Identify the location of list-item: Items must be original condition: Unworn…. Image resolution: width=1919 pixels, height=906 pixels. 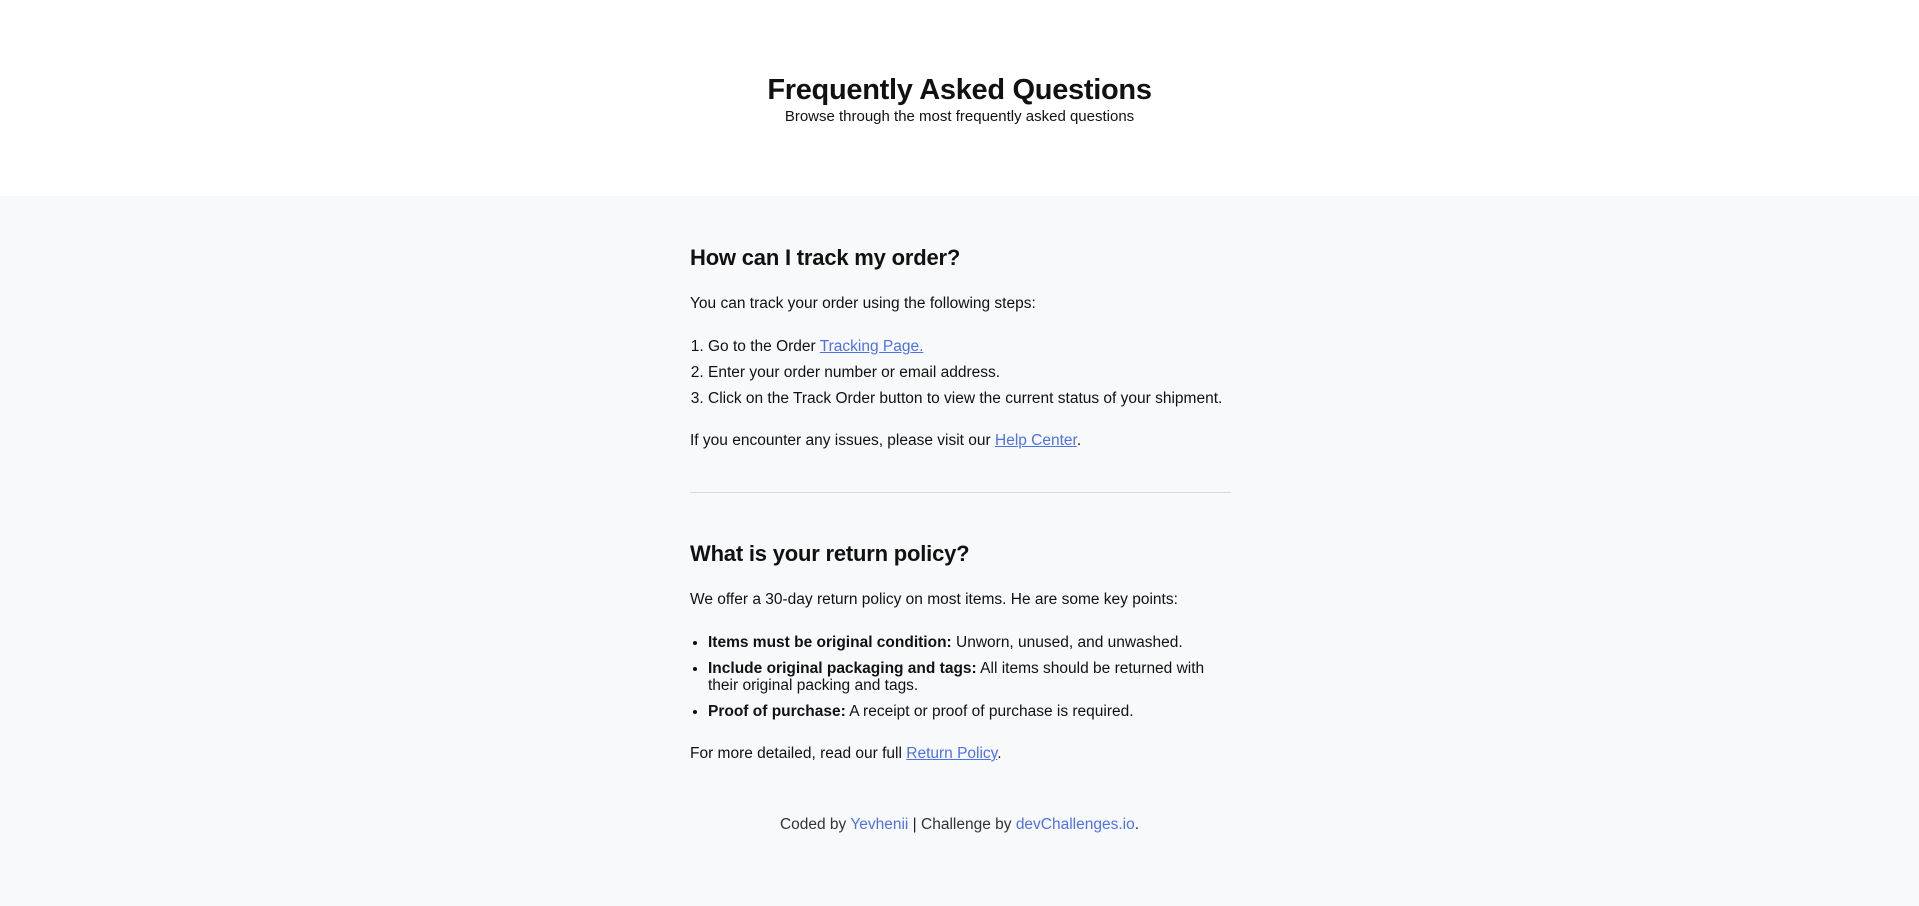
(969, 642).